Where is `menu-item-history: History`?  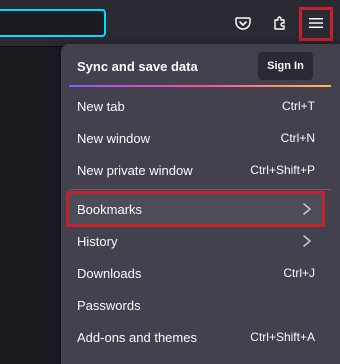
menu-item-history: History is located at coordinates (200, 241).